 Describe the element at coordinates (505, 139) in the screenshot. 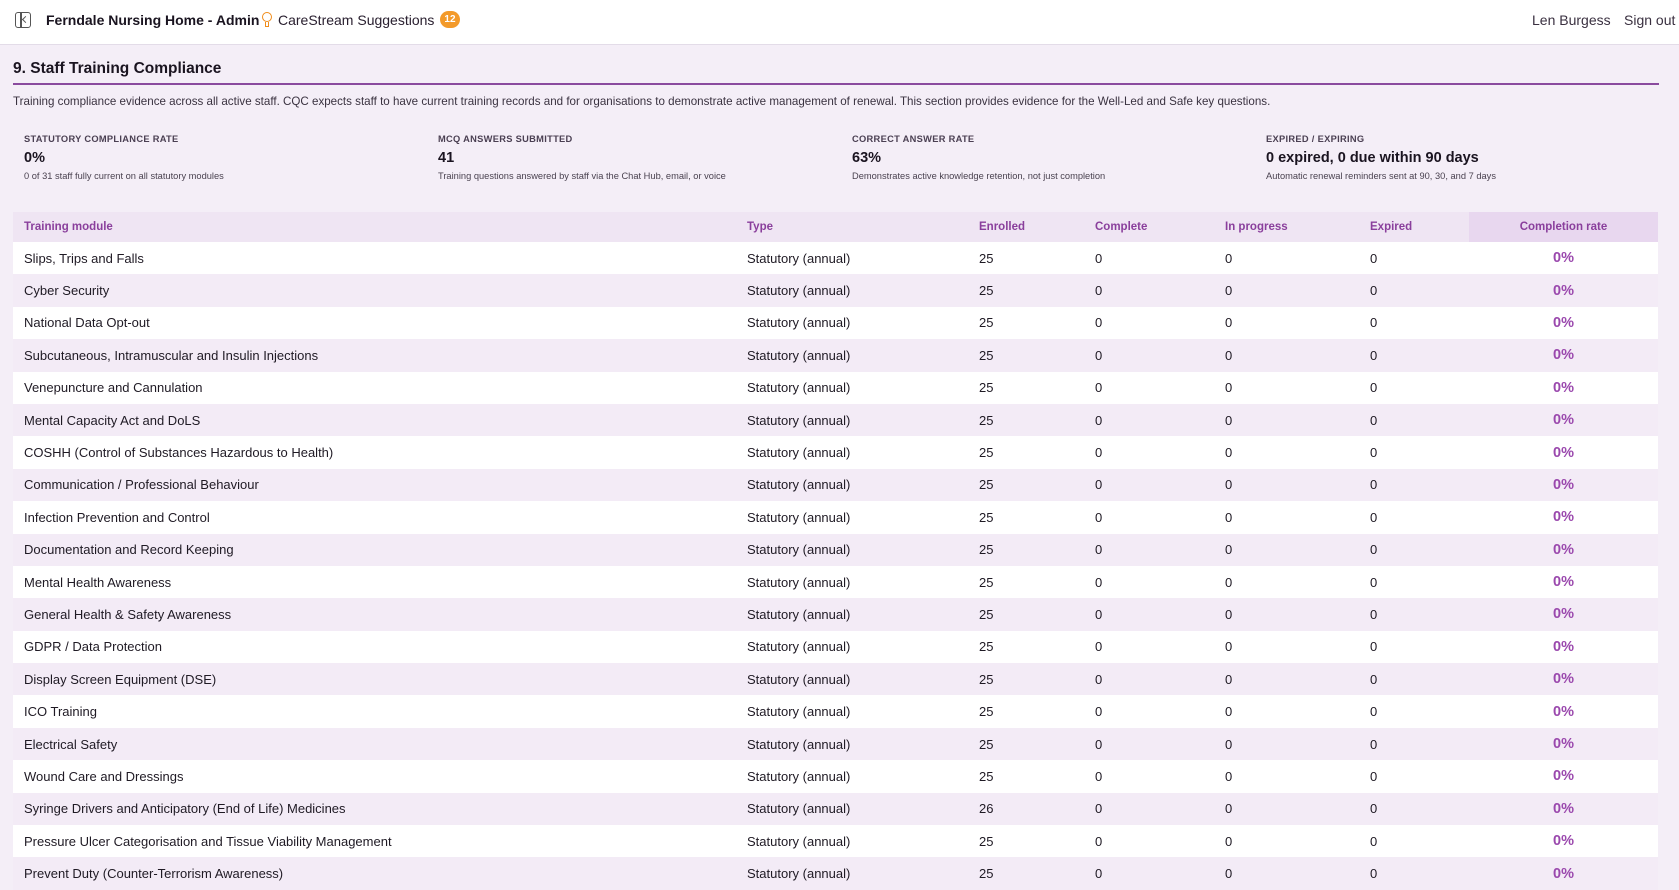

I see `stat-label: MCQ ANSWERS SUBMITTED` at that location.